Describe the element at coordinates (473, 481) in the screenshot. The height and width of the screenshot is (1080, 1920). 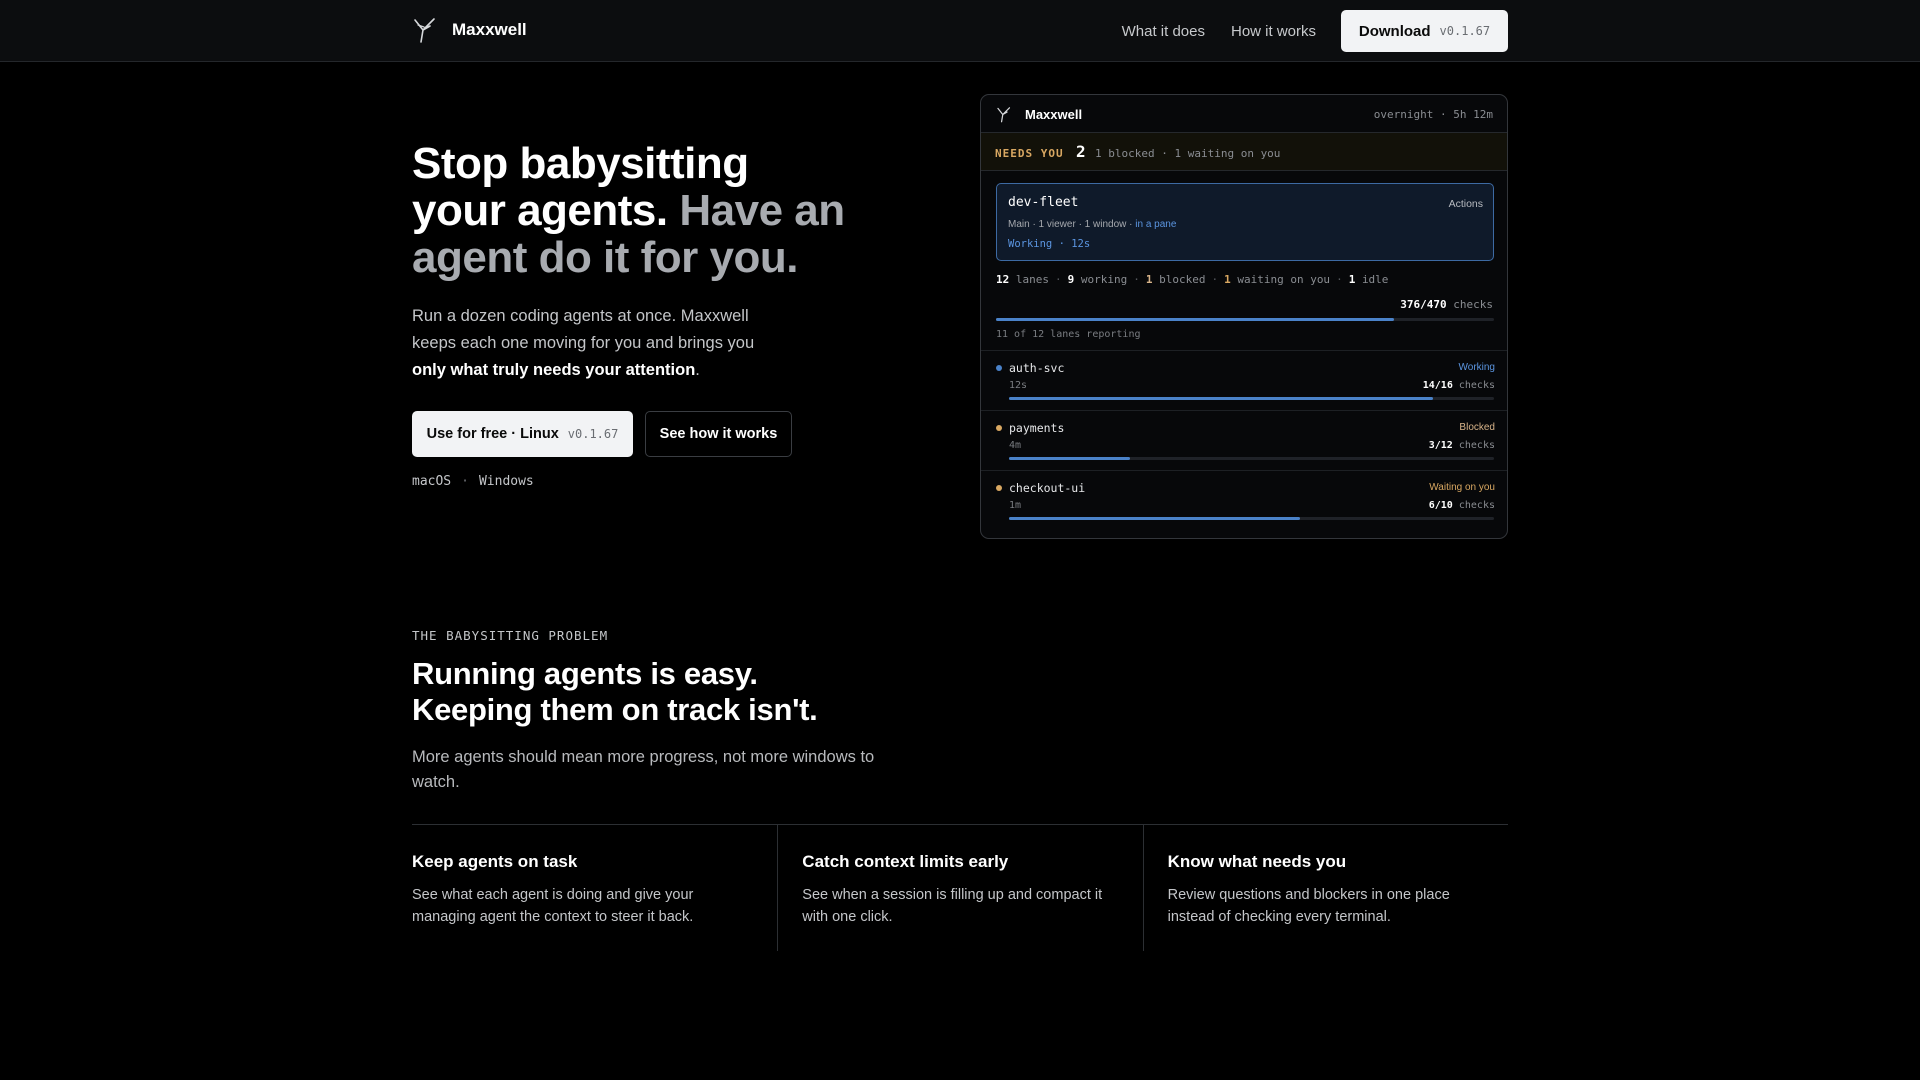
I see `os-links: macOS · Windows` at that location.